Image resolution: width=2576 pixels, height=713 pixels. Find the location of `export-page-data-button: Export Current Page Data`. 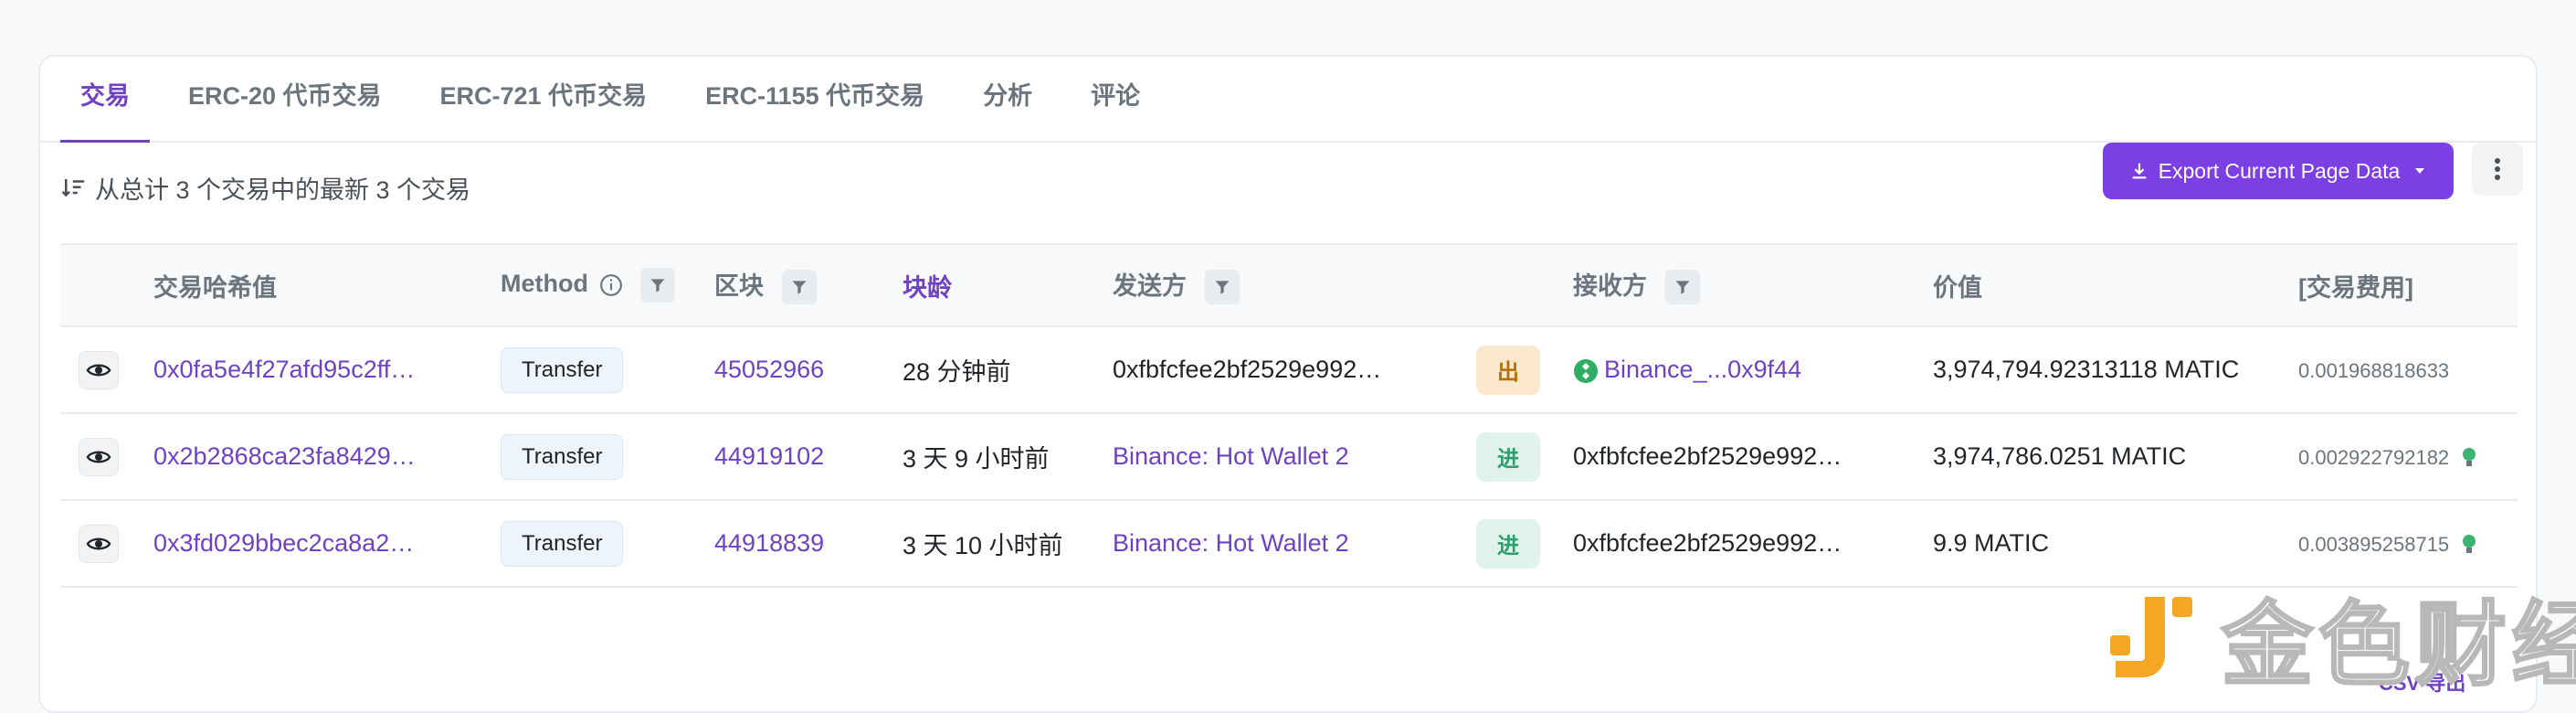

export-page-data-button: Export Current Page Data is located at coordinates (2278, 171).